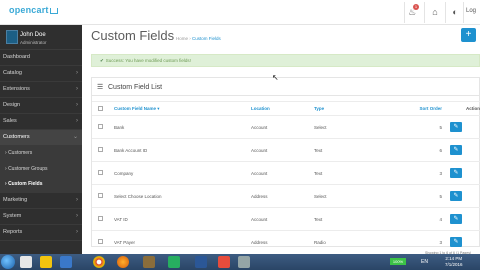  Describe the element at coordinates (123, 262) in the screenshot. I see `firefox-icon` at that location.